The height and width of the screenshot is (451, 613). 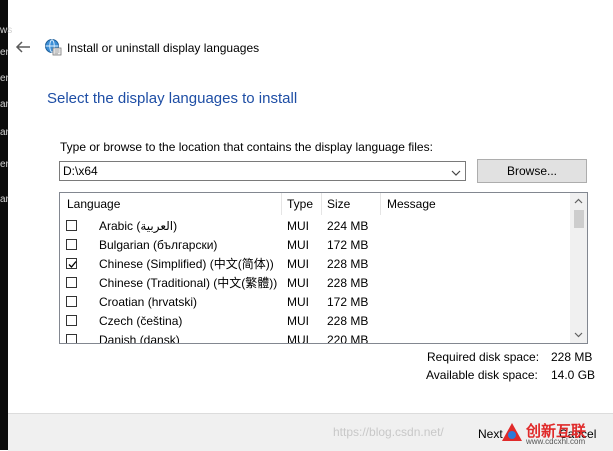 What do you see at coordinates (483, 357) in the screenshot?
I see `required-disk-label: Required disk space:` at bounding box center [483, 357].